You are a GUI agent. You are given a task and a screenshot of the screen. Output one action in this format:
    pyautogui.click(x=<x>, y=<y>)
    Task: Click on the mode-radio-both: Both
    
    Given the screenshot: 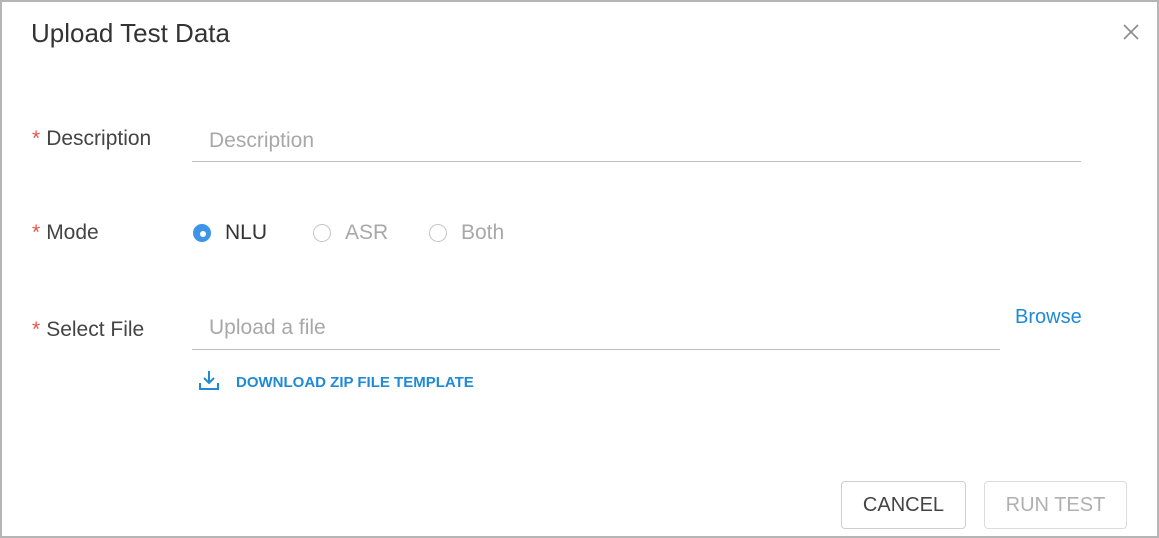 What is the action you would take?
    pyautogui.click(x=466, y=233)
    